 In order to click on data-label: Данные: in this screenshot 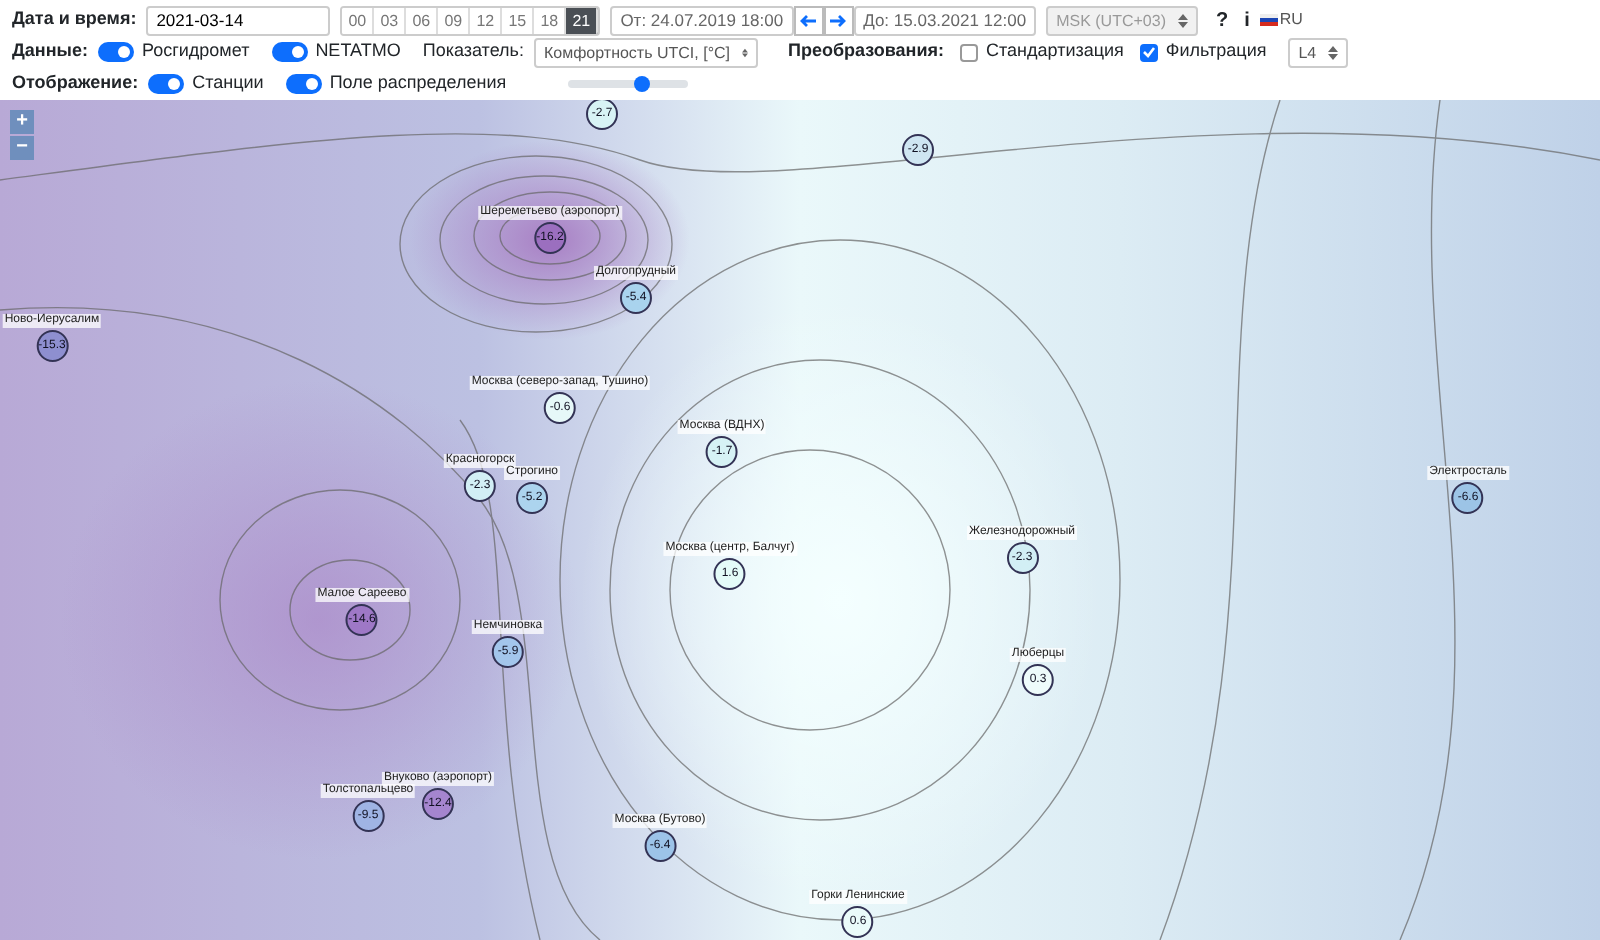, I will do `click(50, 51)`.